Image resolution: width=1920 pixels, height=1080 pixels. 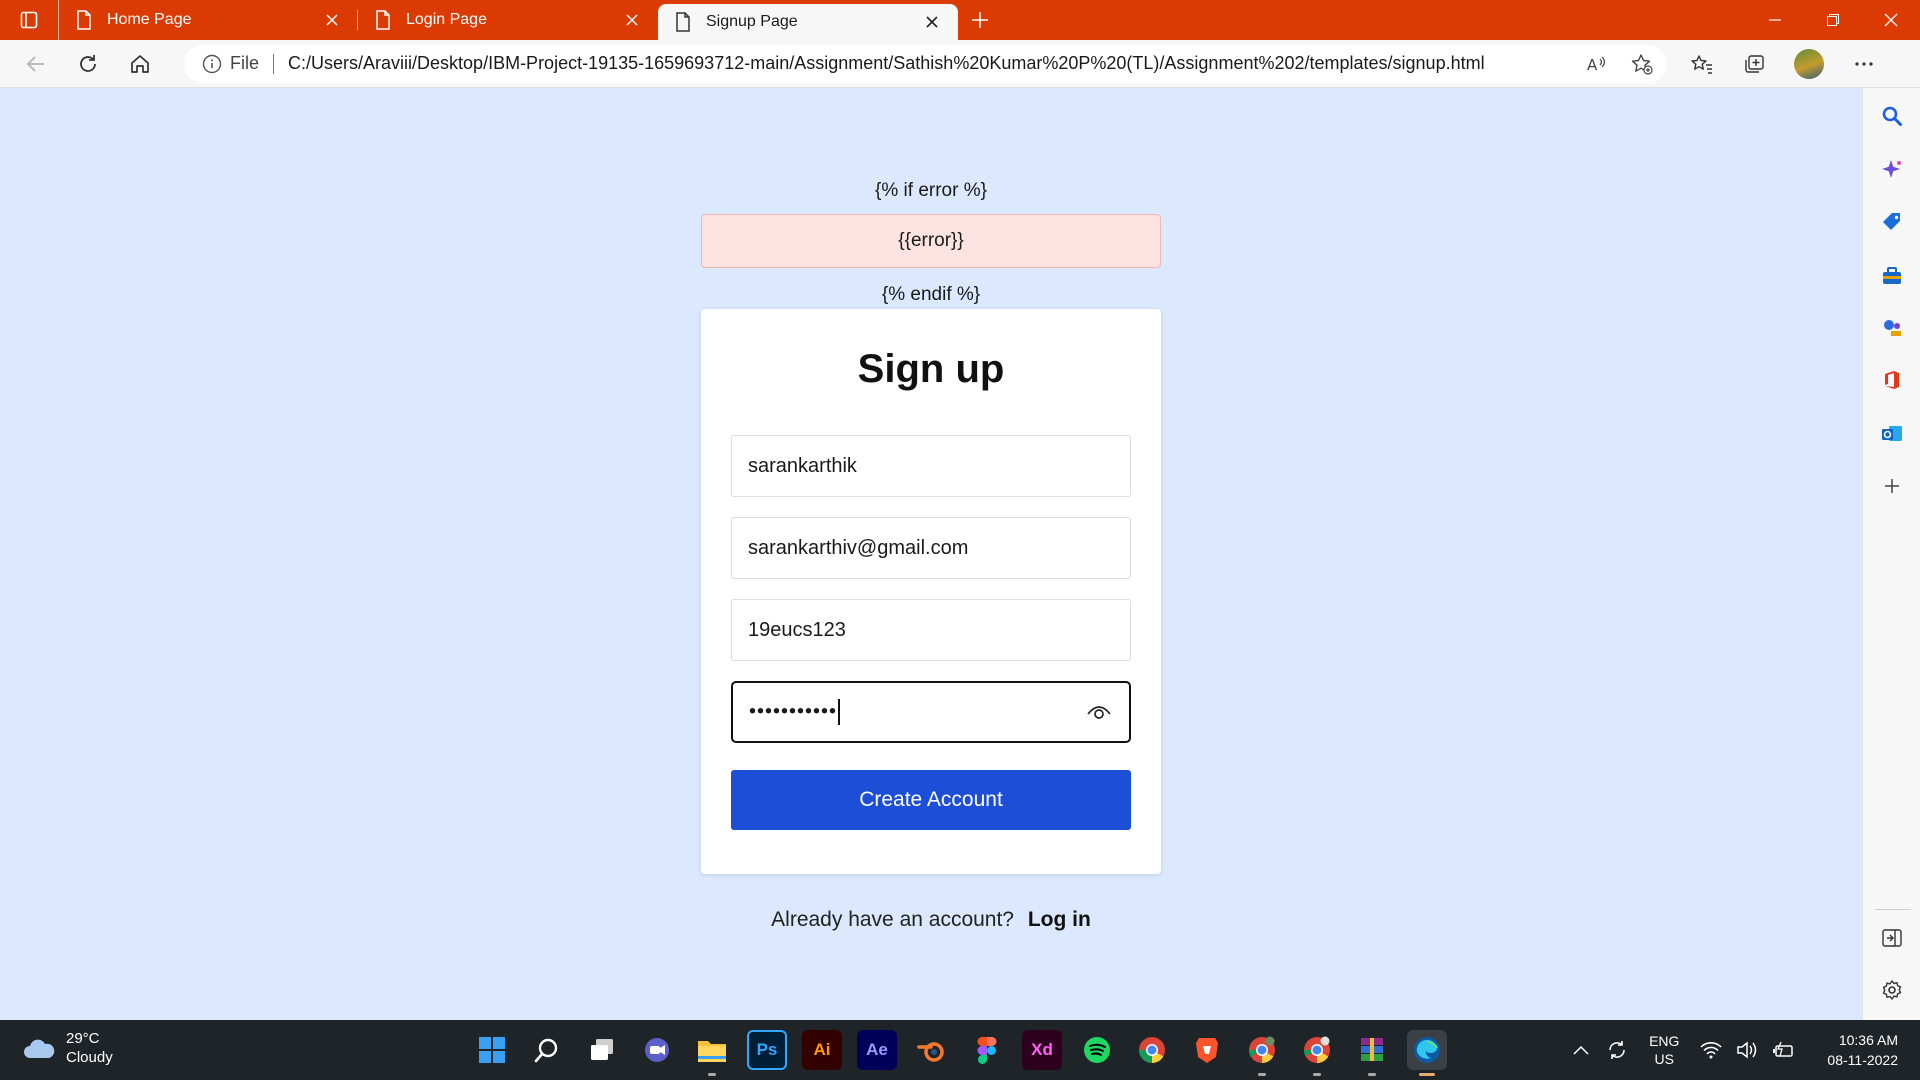 I want to click on edge-icon, so click(x=1427, y=1053).